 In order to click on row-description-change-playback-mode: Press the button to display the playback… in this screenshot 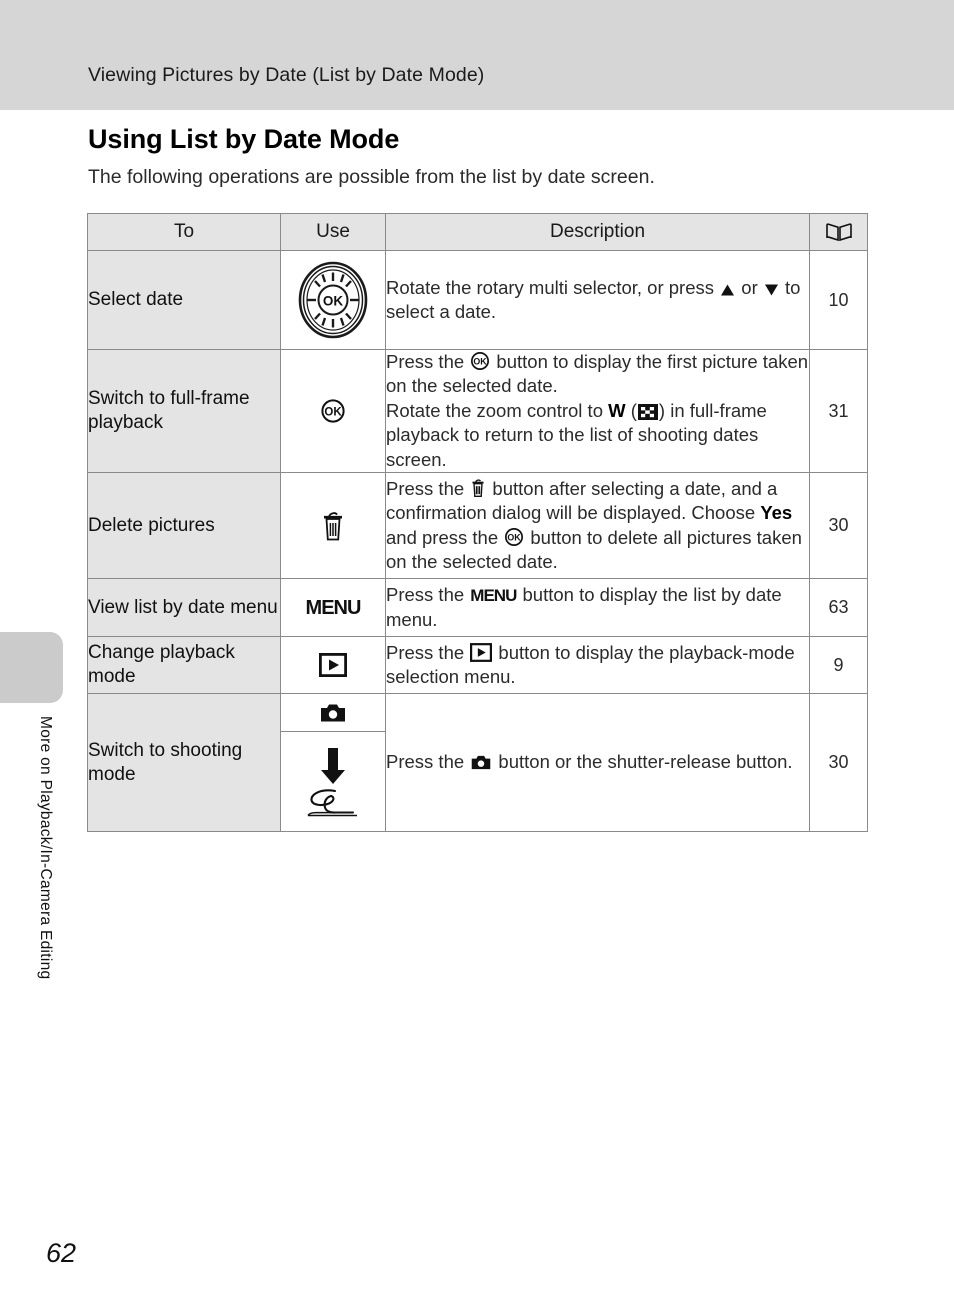, I will do `click(597, 665)`.